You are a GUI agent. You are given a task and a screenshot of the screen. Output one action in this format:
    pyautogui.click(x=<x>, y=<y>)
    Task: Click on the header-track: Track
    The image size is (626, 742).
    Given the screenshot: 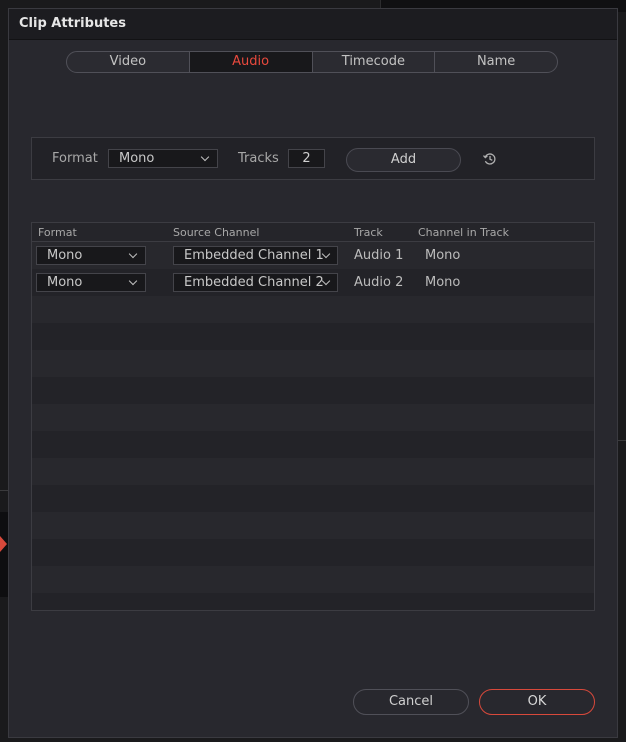 What is the action you would take?
    pyautogui.click(x=368, y=232)
    